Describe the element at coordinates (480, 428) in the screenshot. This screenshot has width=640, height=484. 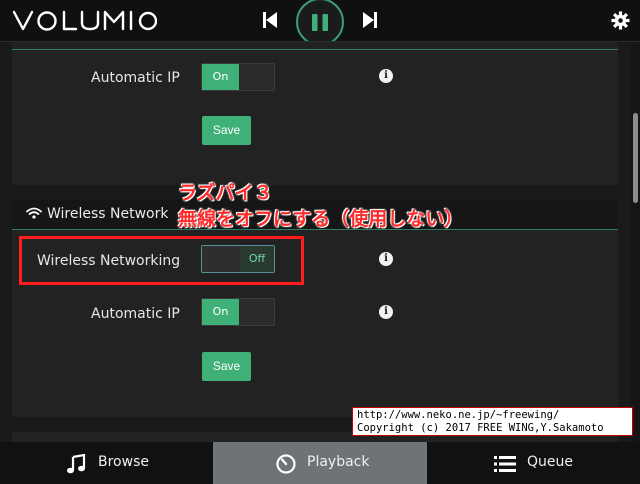
I see `copyright-notice: Copyright (c) 2017 FREE WING,Y.Sakamoto` at that location.